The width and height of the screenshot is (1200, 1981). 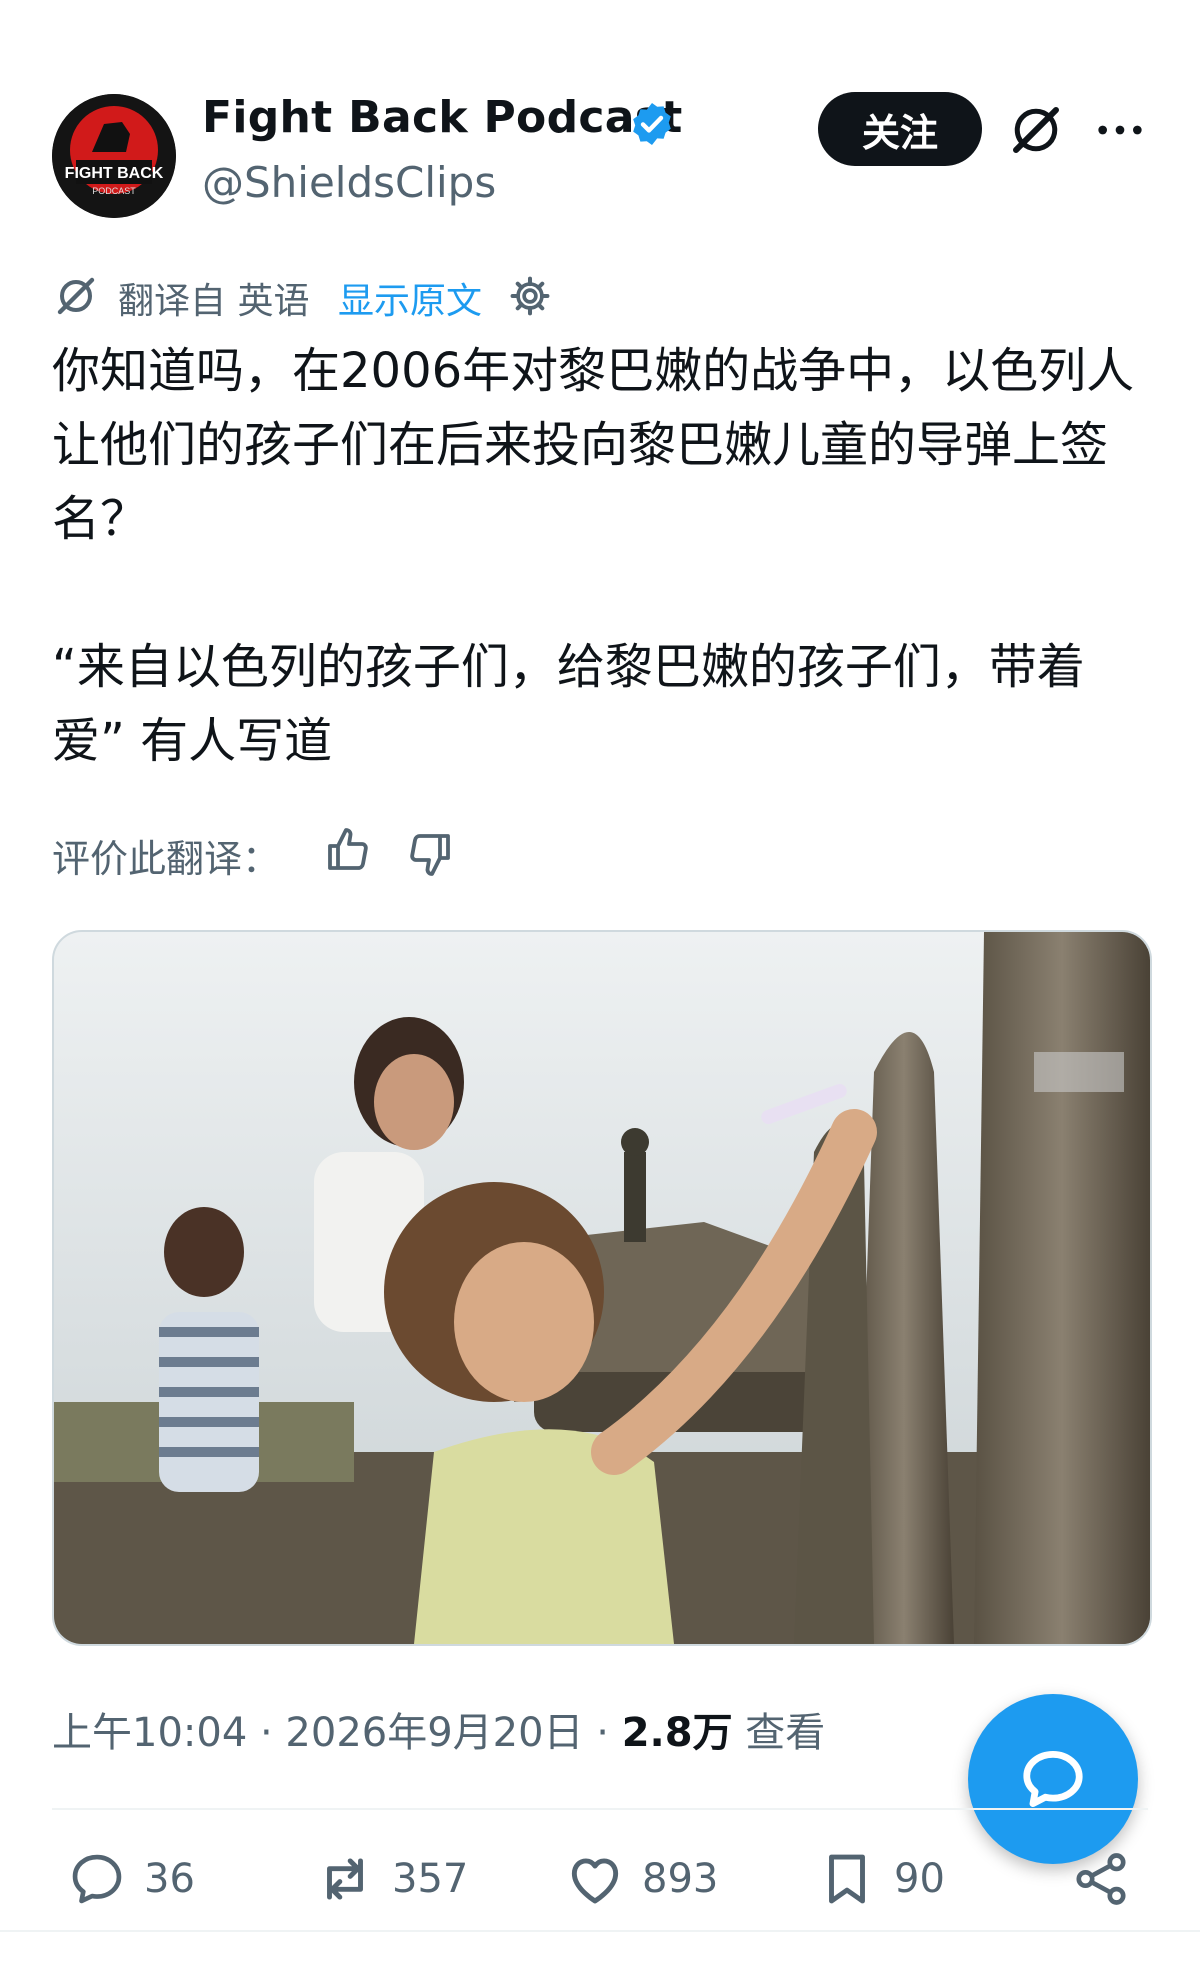 I want to click on compose-message-button, so click(x=1053, y=1779).